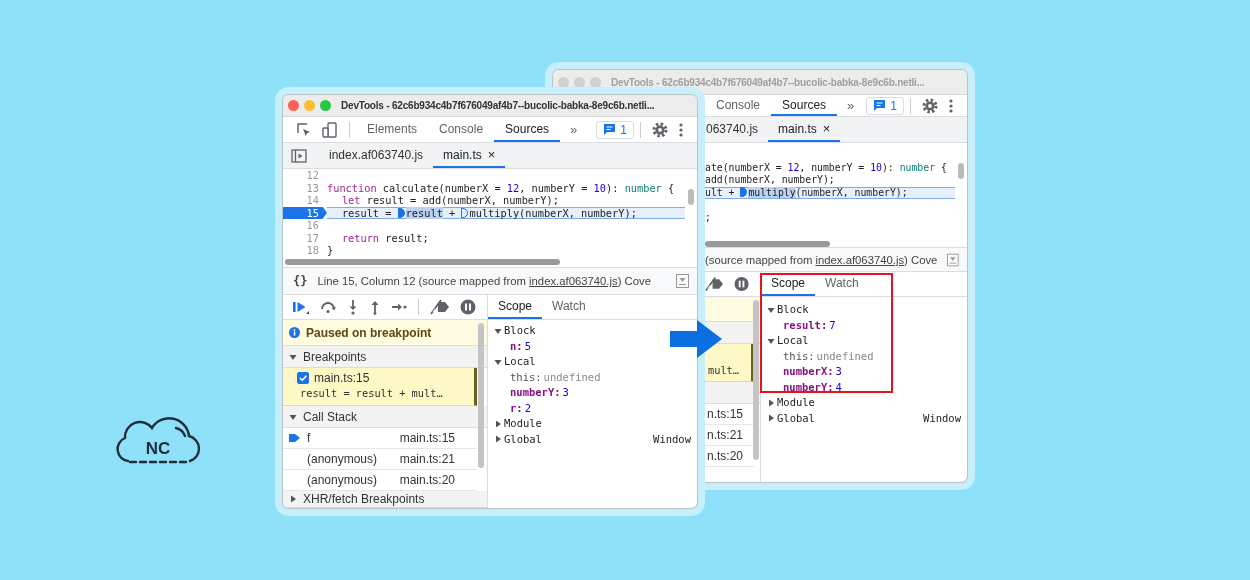  I want to click on checkbox, so click(303, 378).